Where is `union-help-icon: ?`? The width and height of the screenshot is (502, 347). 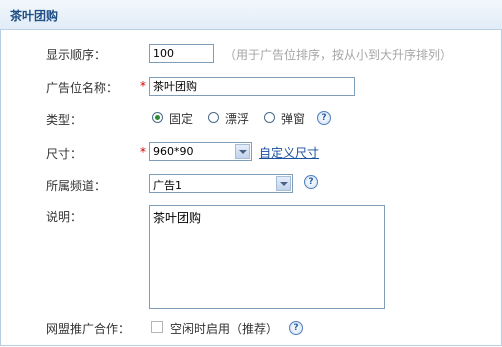 union-help-icon: ? is located at coordinates (296, 328).